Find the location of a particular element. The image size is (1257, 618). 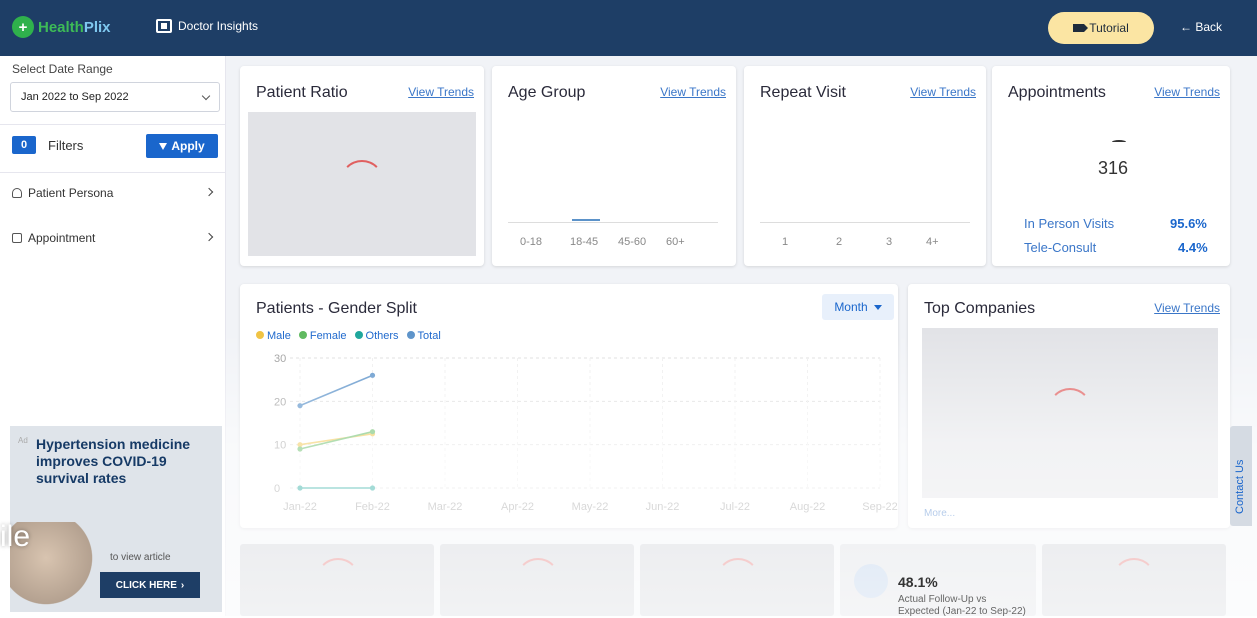

legend-label: Male is located at coordinates (279, 336).